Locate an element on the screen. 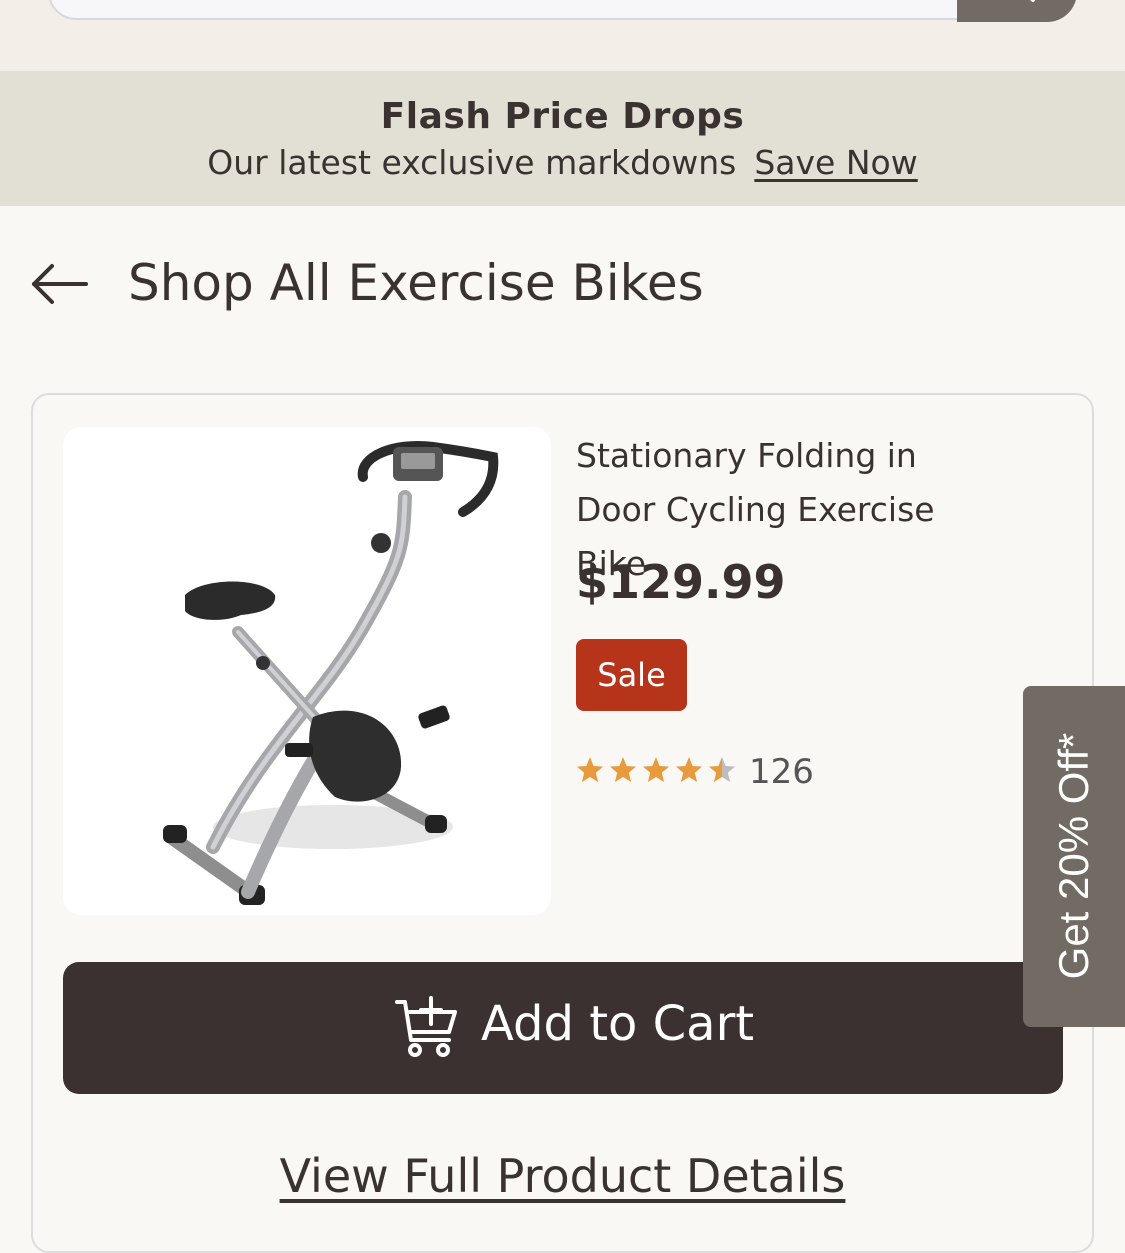 This screenshot has height=1253, width=1125. search-input is located at coordinates (503, 10).